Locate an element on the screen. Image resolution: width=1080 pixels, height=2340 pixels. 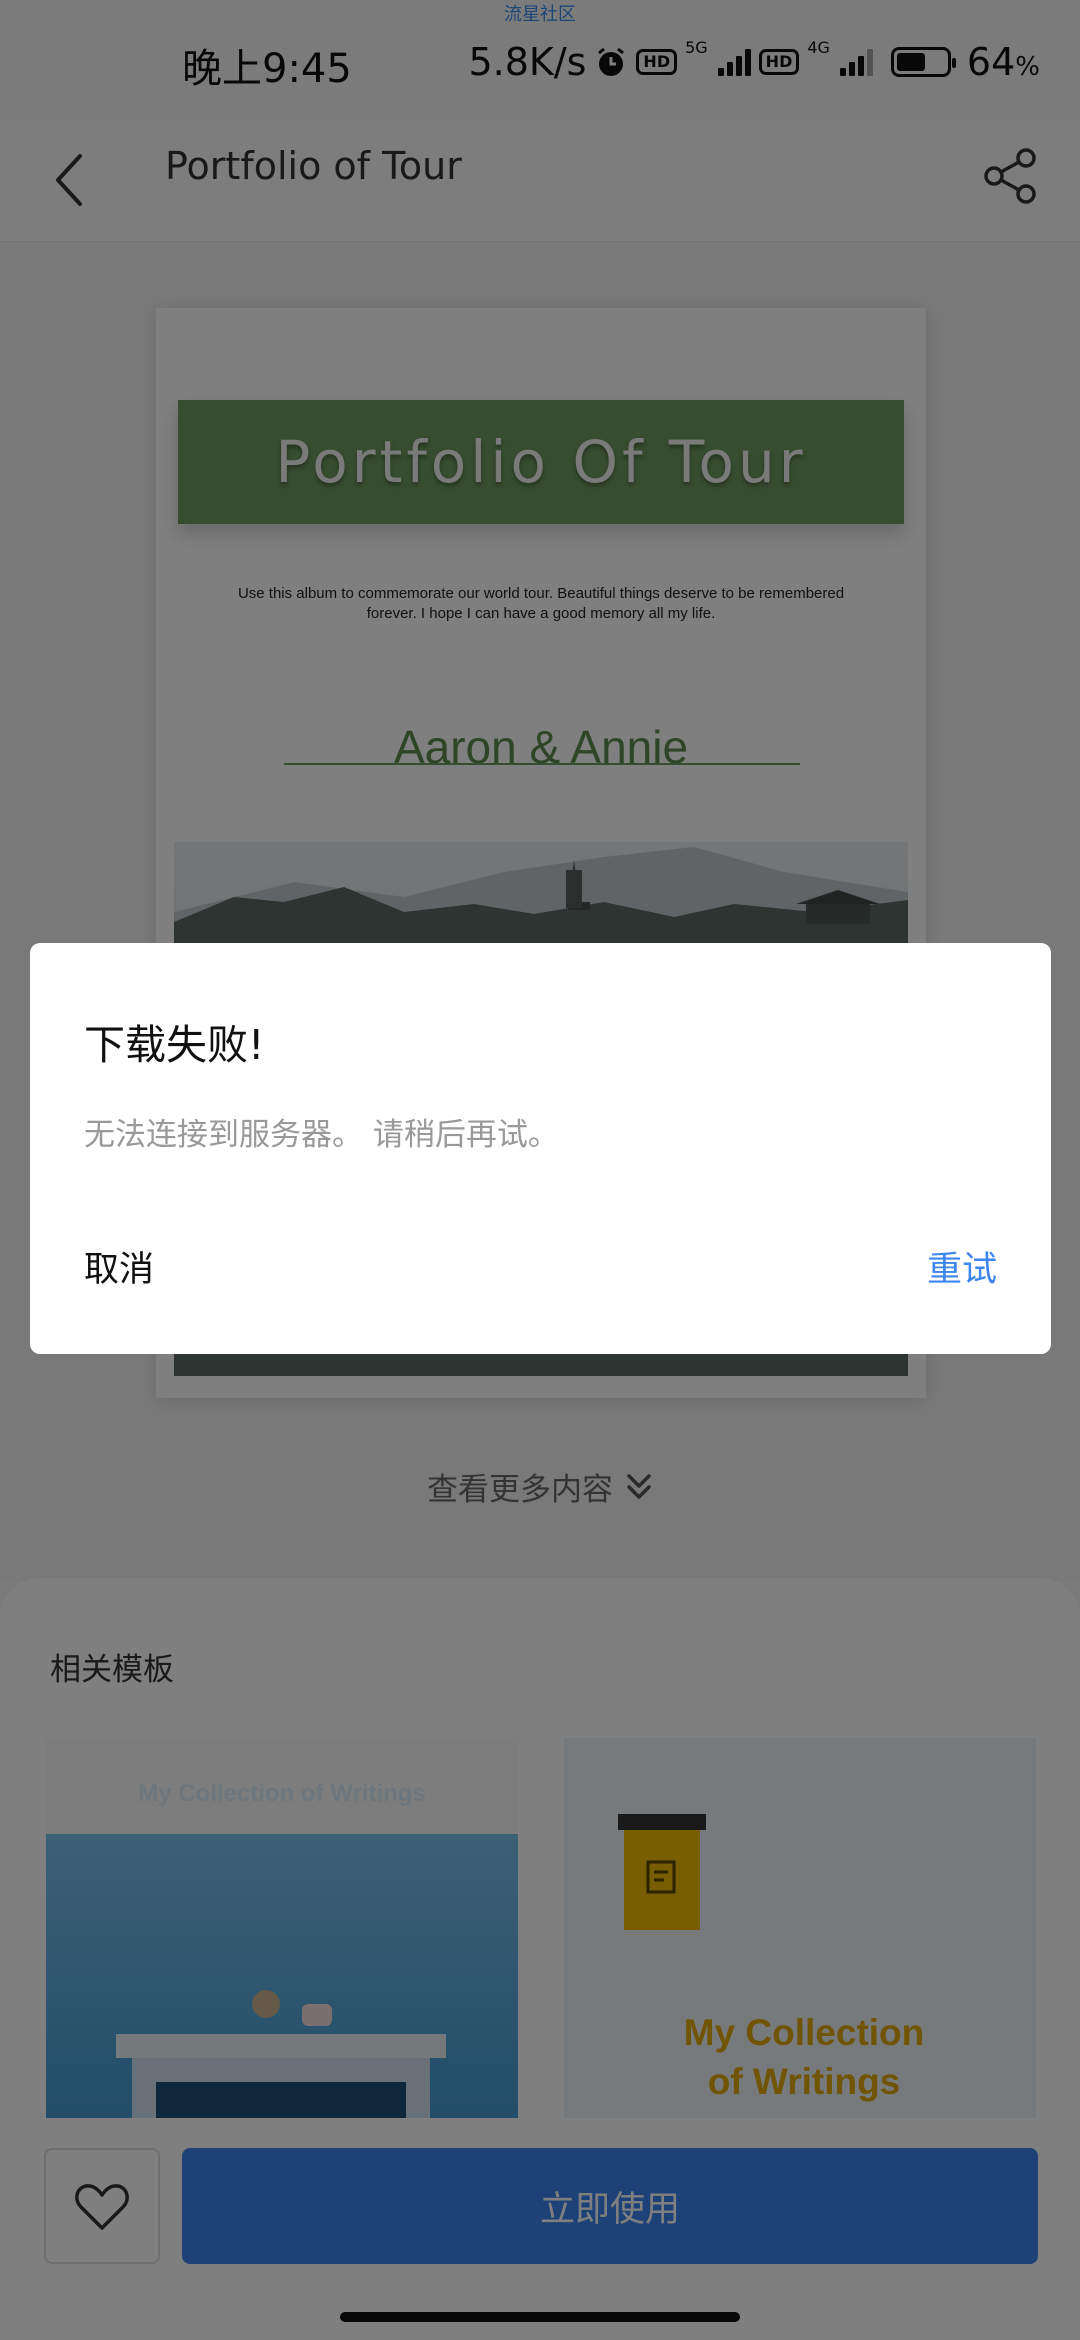
dialog-title: 下载失败! is located at coordinates (174, 1045).